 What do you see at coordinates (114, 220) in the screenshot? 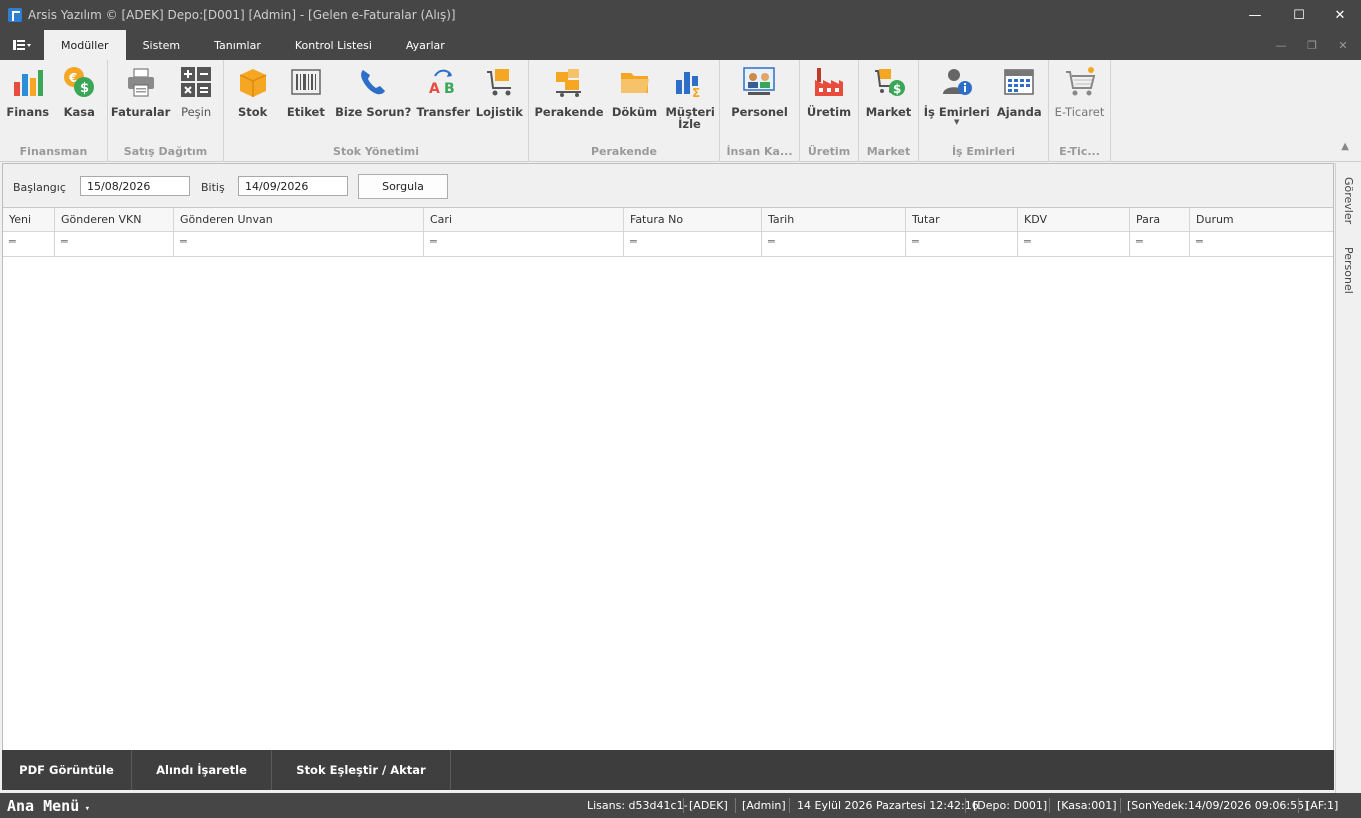
I see `column-header-gonderen-vkn: Gönderen VKN` at bounding box center [114, 220].